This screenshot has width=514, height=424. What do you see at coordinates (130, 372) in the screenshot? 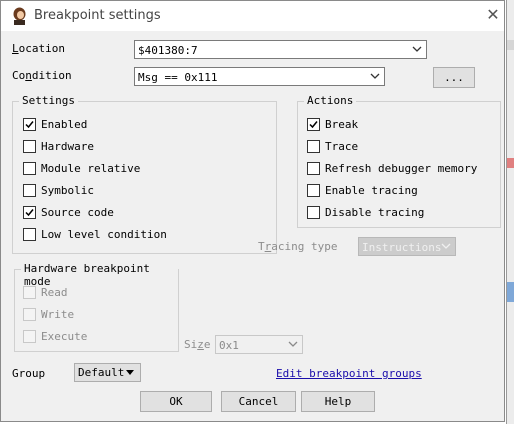
I see `caret-down-icon` at bounding box center [130, 372].